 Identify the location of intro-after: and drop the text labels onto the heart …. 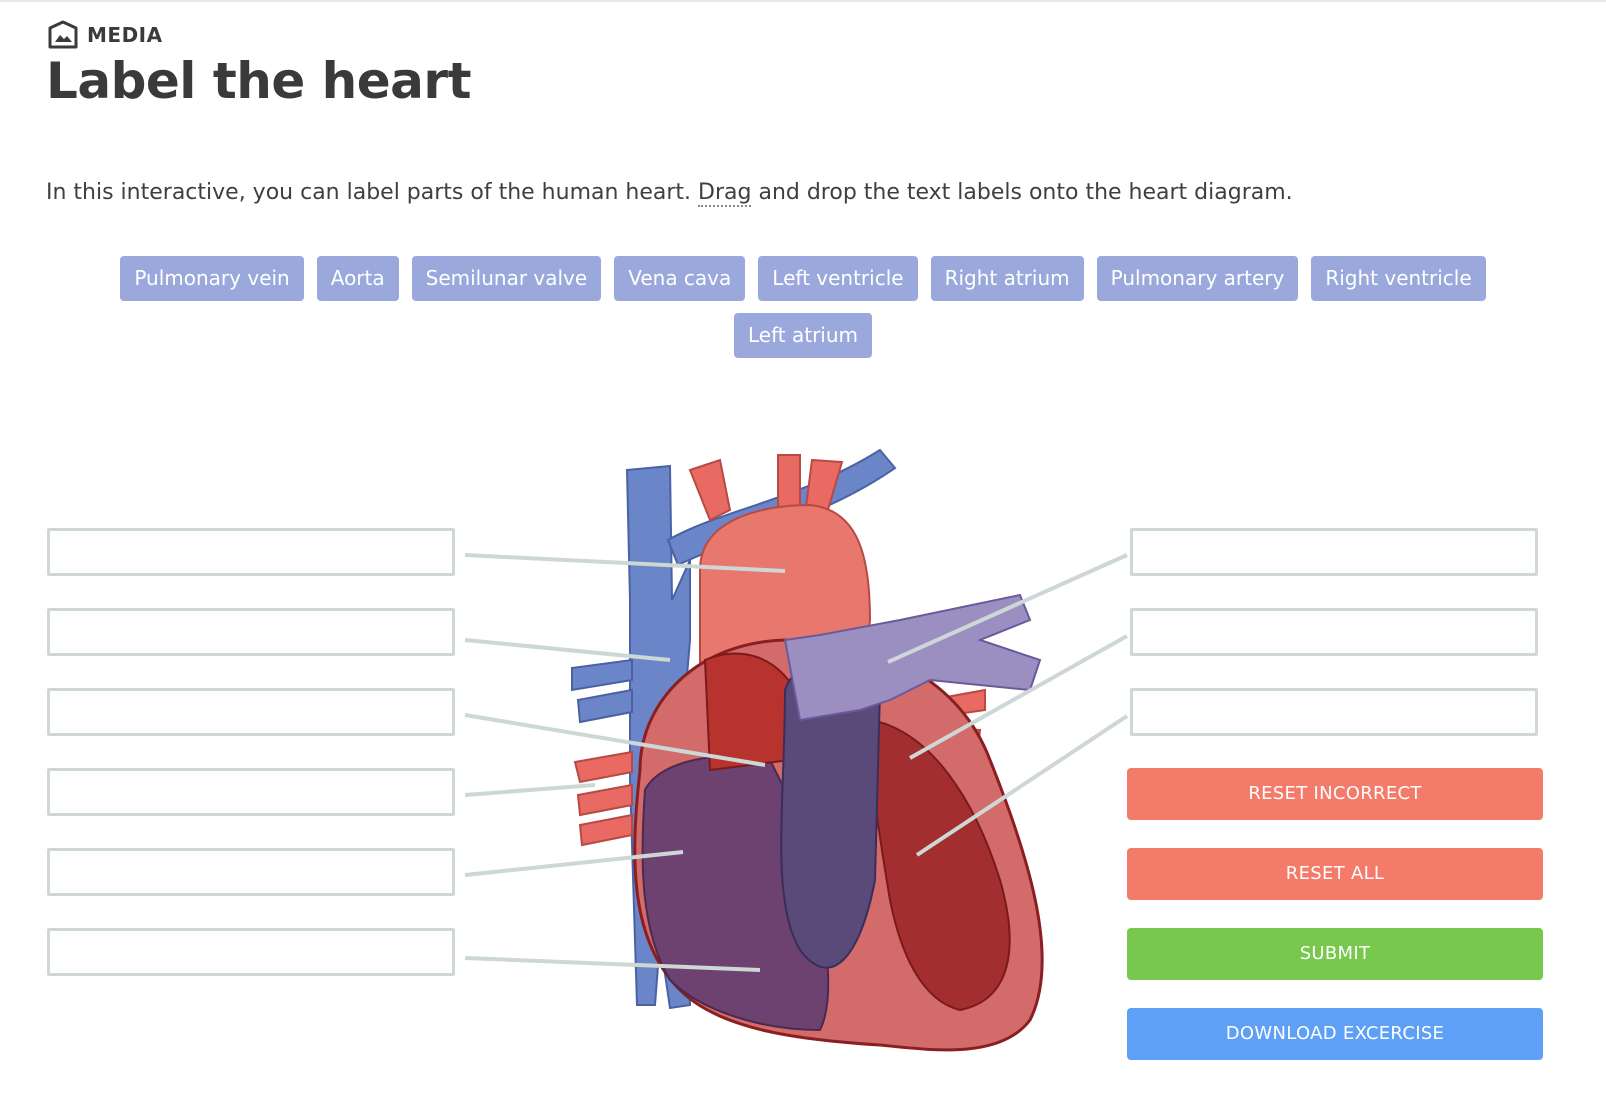
(1022, 192).